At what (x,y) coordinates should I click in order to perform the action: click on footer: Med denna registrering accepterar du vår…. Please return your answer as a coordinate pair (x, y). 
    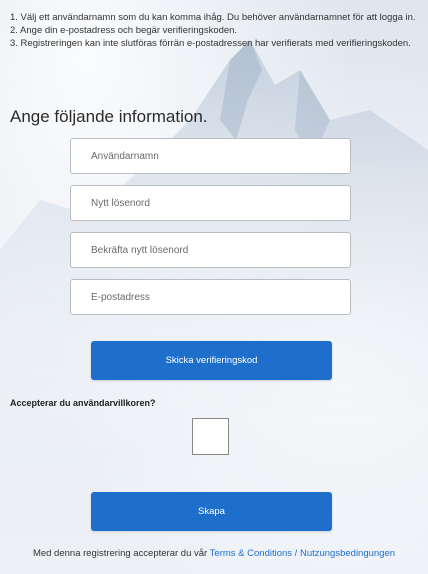
    Looking at the image, I should click on (214, 553).